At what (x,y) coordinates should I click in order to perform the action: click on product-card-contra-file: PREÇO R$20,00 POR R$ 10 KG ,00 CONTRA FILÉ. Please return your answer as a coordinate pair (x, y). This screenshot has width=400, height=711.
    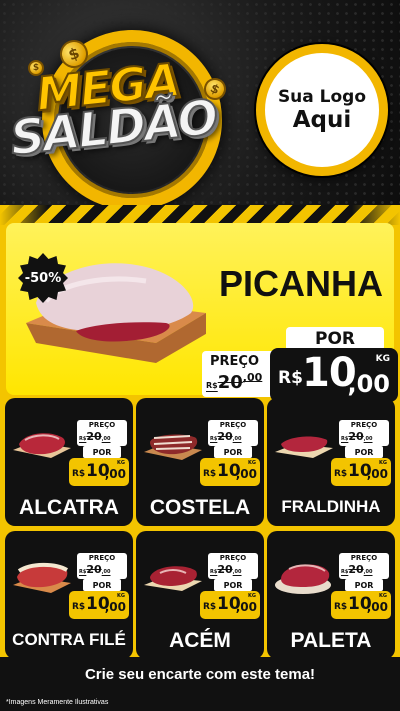
    Looking at the image, I should click on (69, 595).